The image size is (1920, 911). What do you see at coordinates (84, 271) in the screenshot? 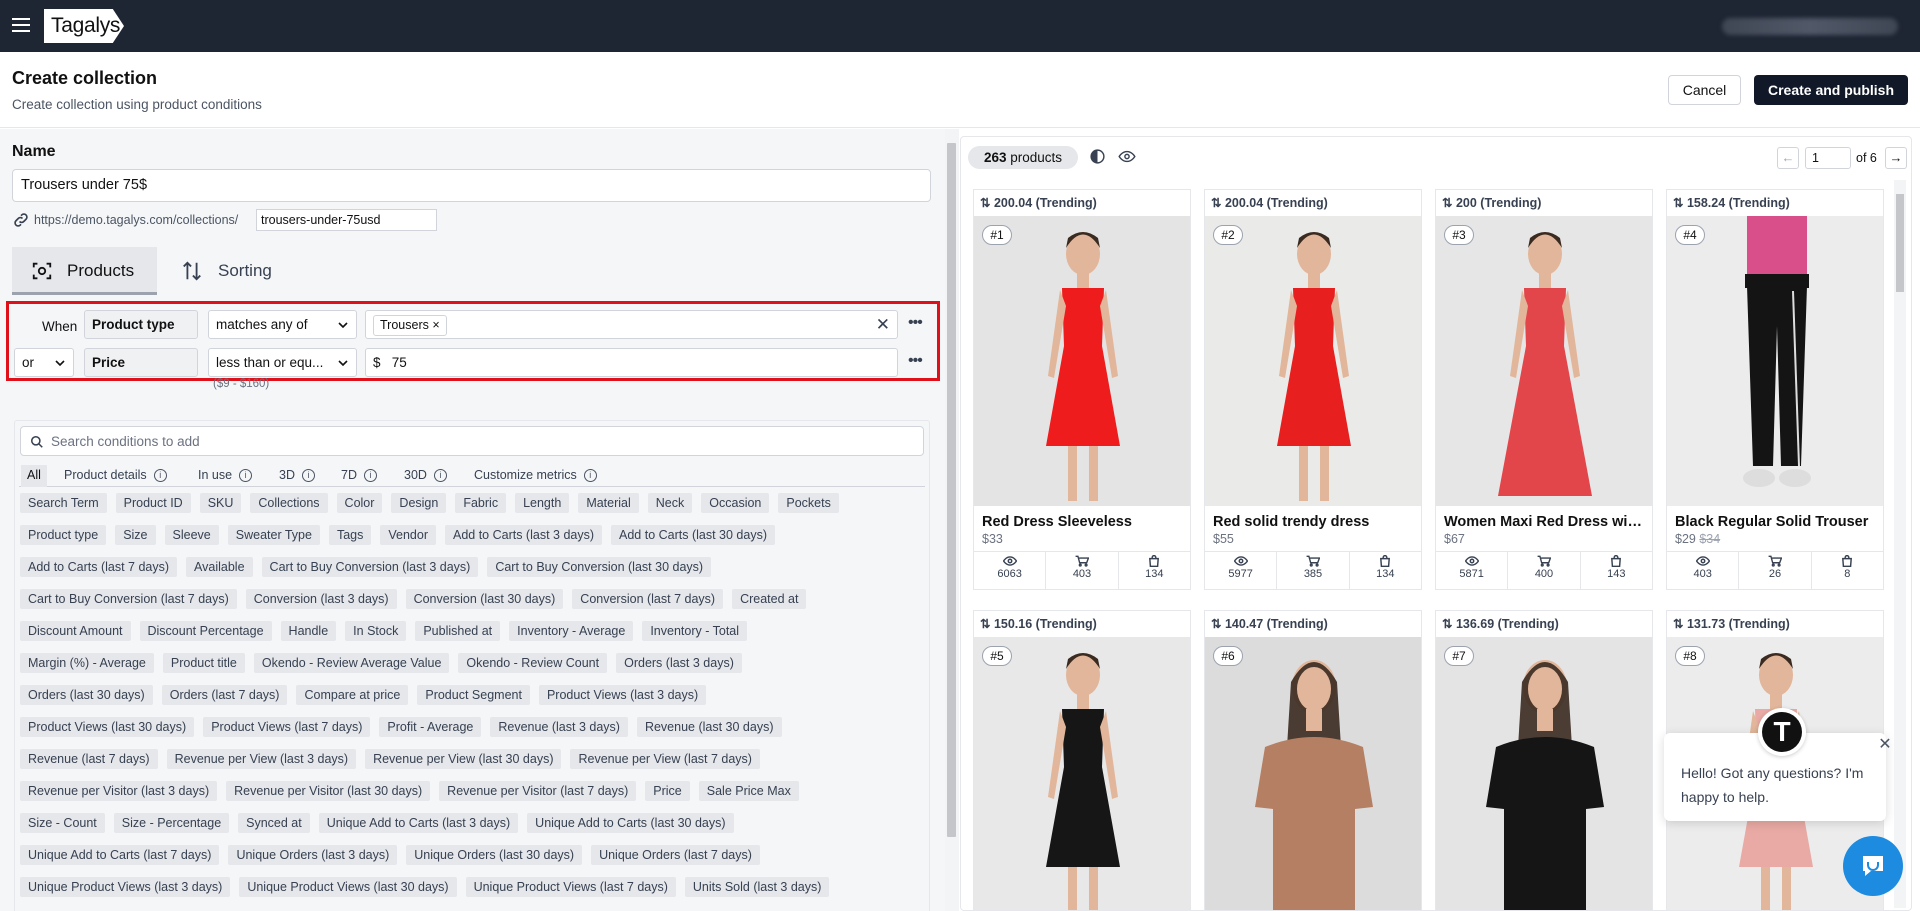
I see `tab-products: Products` at bounding box center [84, 271].